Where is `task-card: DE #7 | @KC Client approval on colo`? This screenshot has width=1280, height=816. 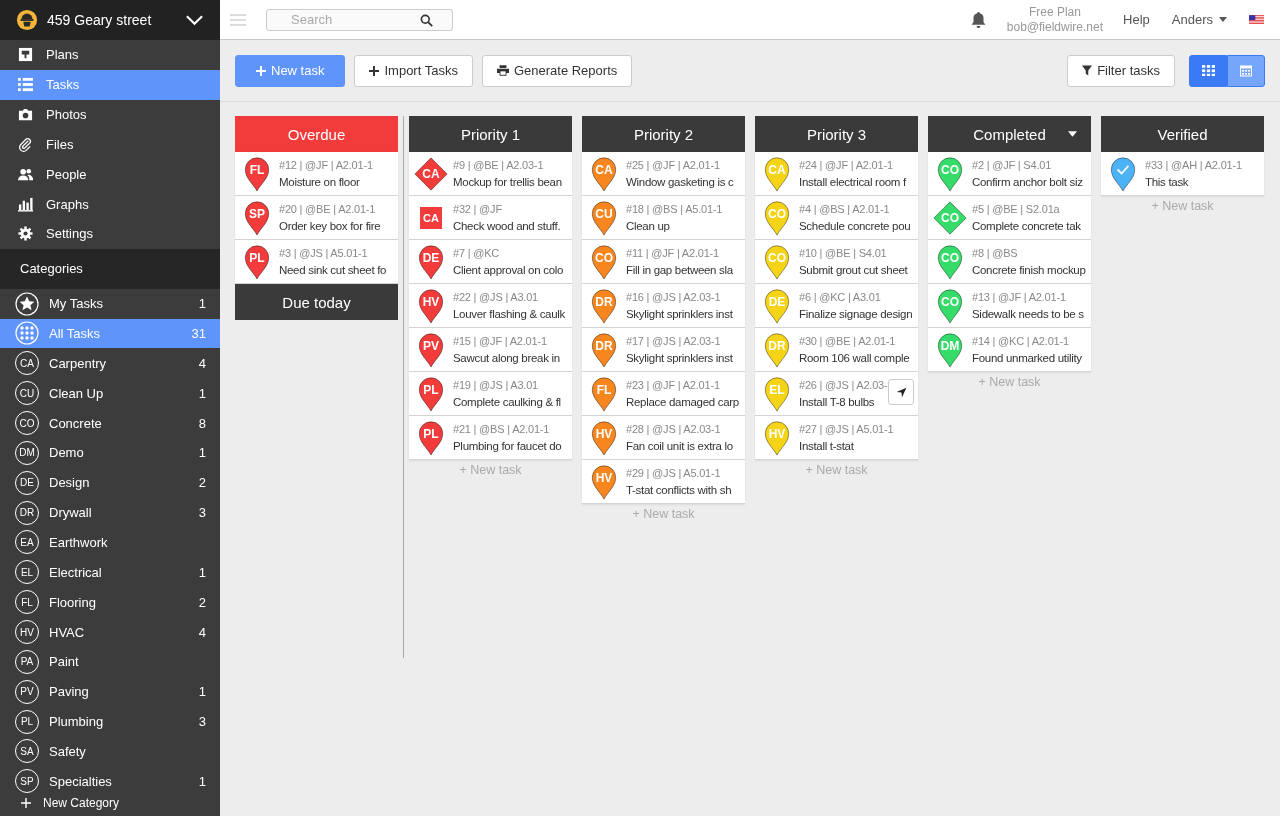 task-card: DE #7 | @KC Client approval on colo is located at coordinates (490, 262).